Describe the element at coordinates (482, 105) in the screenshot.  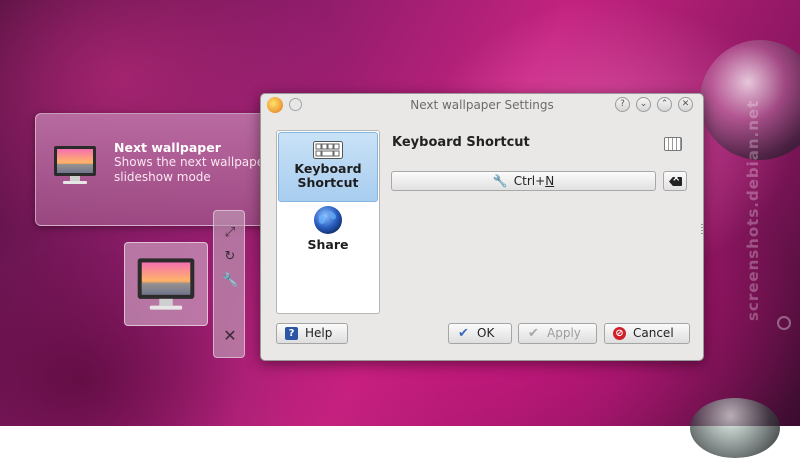
I see `dialog-titlebar: Next wallpaper Settings ? ⌄ ⌃ ✕` at that location.